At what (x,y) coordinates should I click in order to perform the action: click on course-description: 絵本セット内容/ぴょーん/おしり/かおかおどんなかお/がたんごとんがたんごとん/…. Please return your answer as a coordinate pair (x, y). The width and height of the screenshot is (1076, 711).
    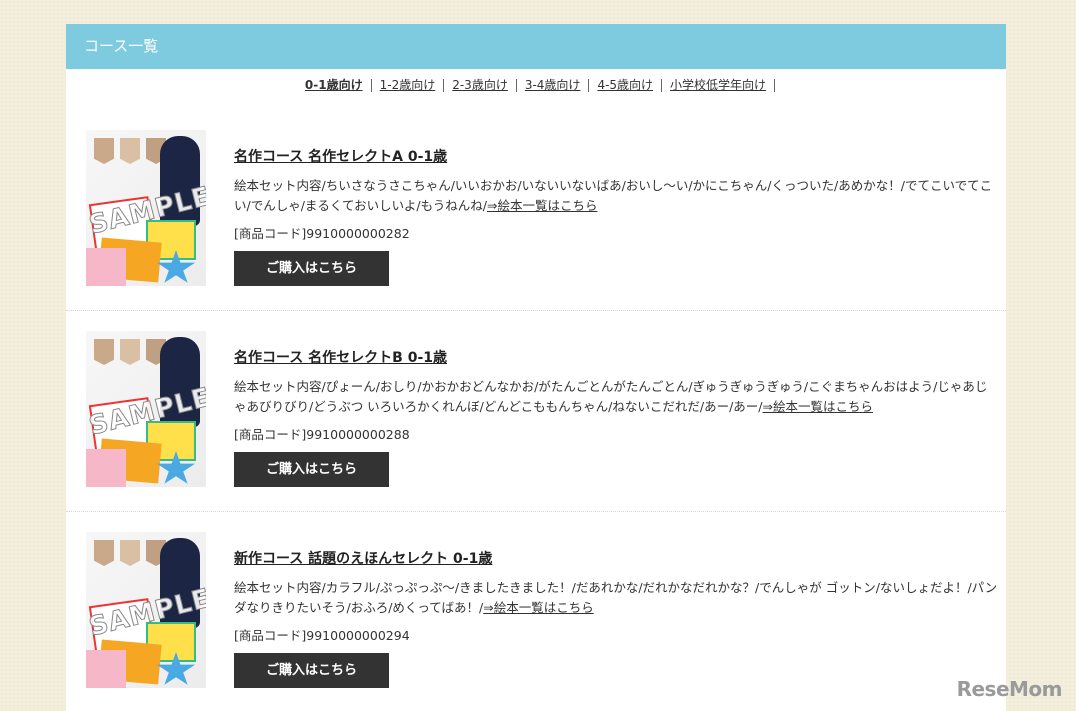
    Looking at the image, I should click on (616, 397).